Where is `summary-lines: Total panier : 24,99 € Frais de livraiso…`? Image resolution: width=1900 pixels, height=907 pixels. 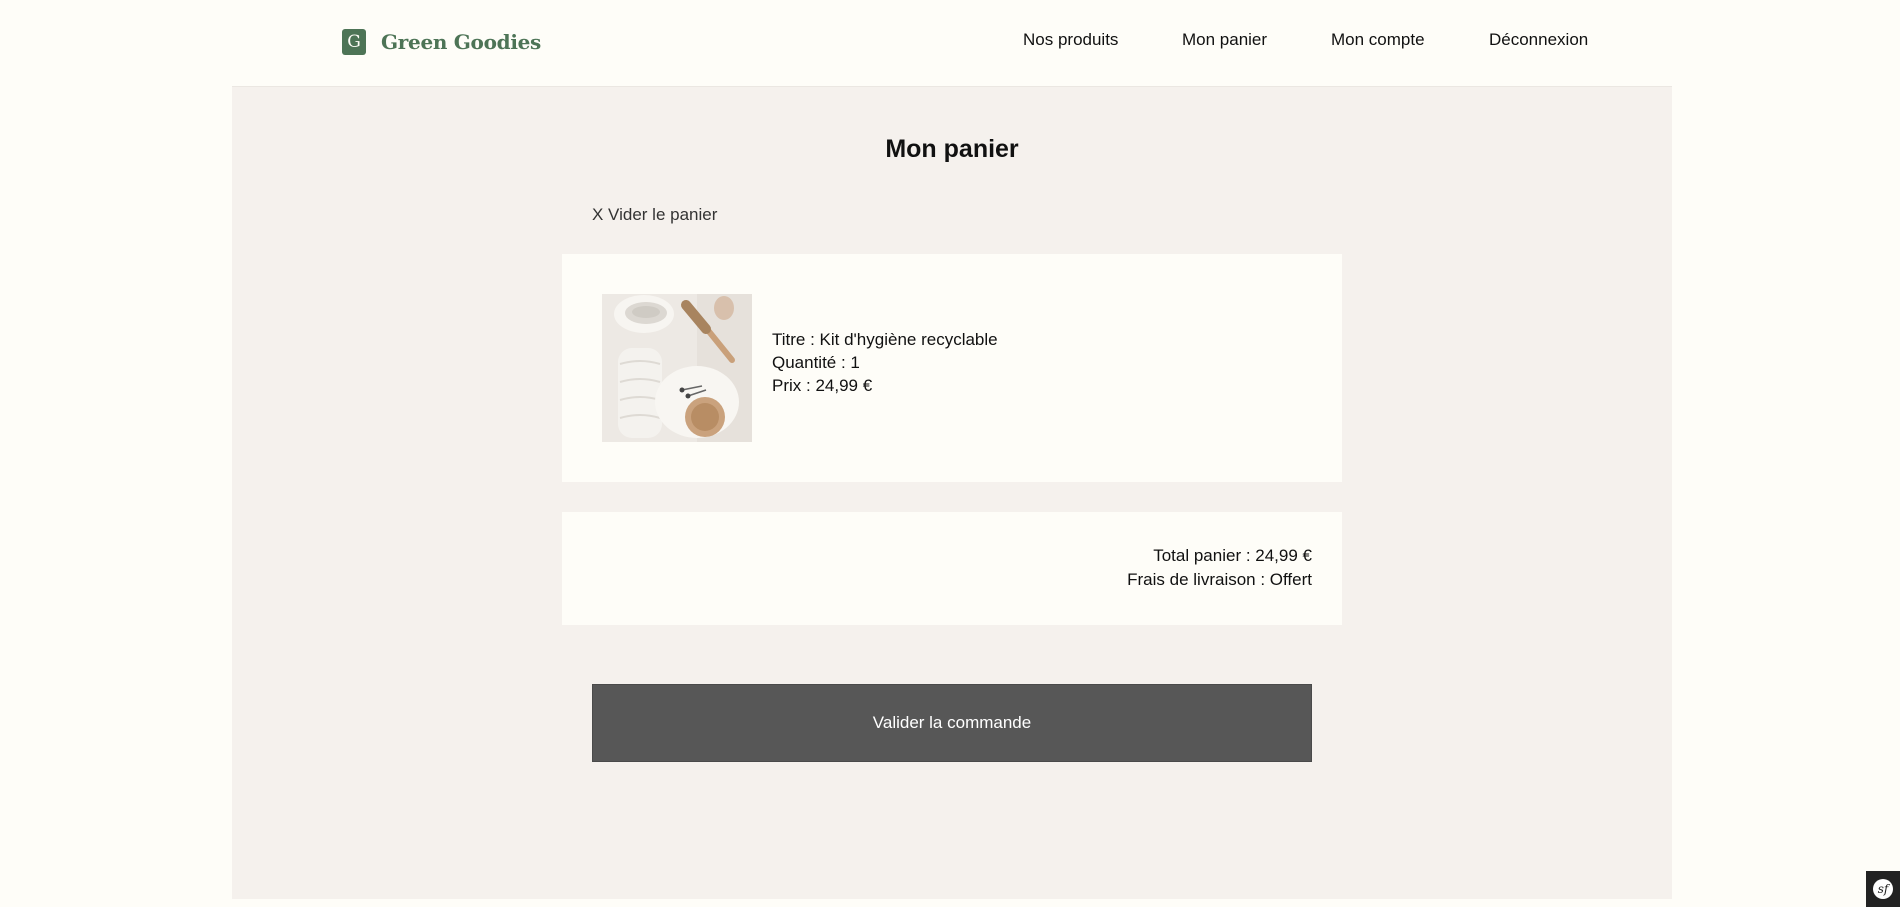 summary-lines: Total panier : 24,99 € Frais de livraiso… is located at coordinates (1219, 568).